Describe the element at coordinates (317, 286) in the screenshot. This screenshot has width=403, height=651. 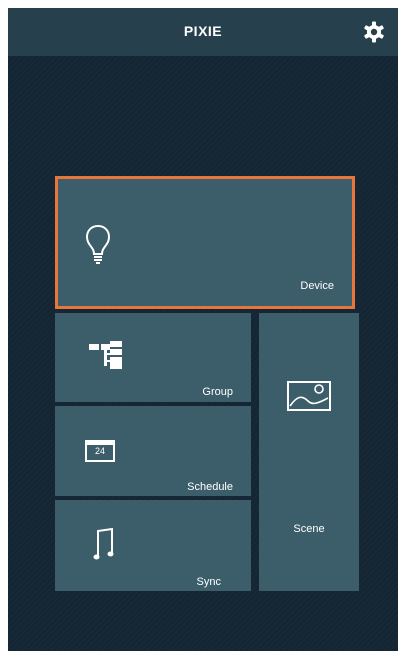
I see `device-label: Device` at that location.